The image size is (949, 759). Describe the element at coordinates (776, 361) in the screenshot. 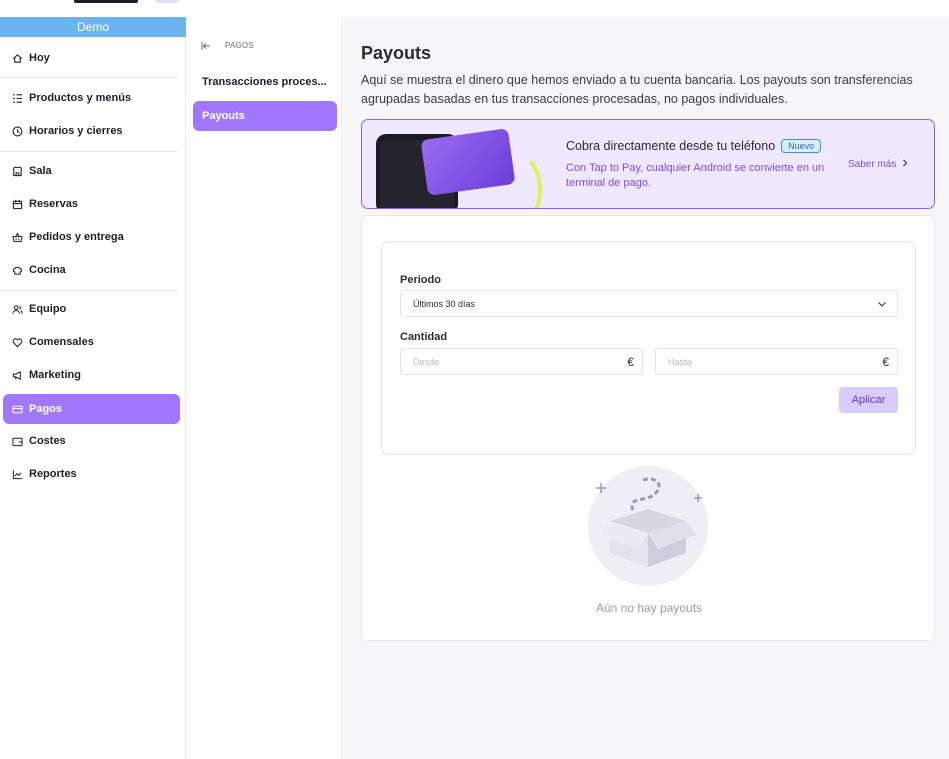

I see `amount-to-input: Hasta €` at that location.